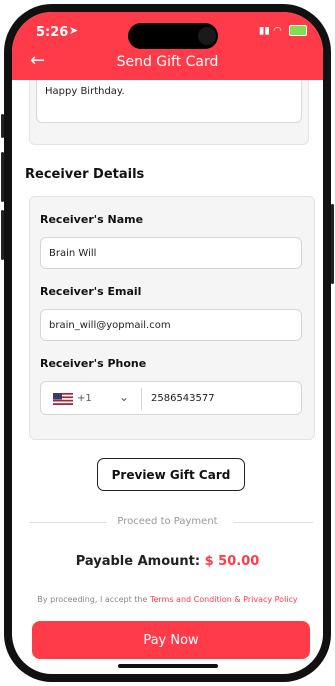  Describe the element at coordinates (332, 244) in the screenshot. I see `power-button` at that location.